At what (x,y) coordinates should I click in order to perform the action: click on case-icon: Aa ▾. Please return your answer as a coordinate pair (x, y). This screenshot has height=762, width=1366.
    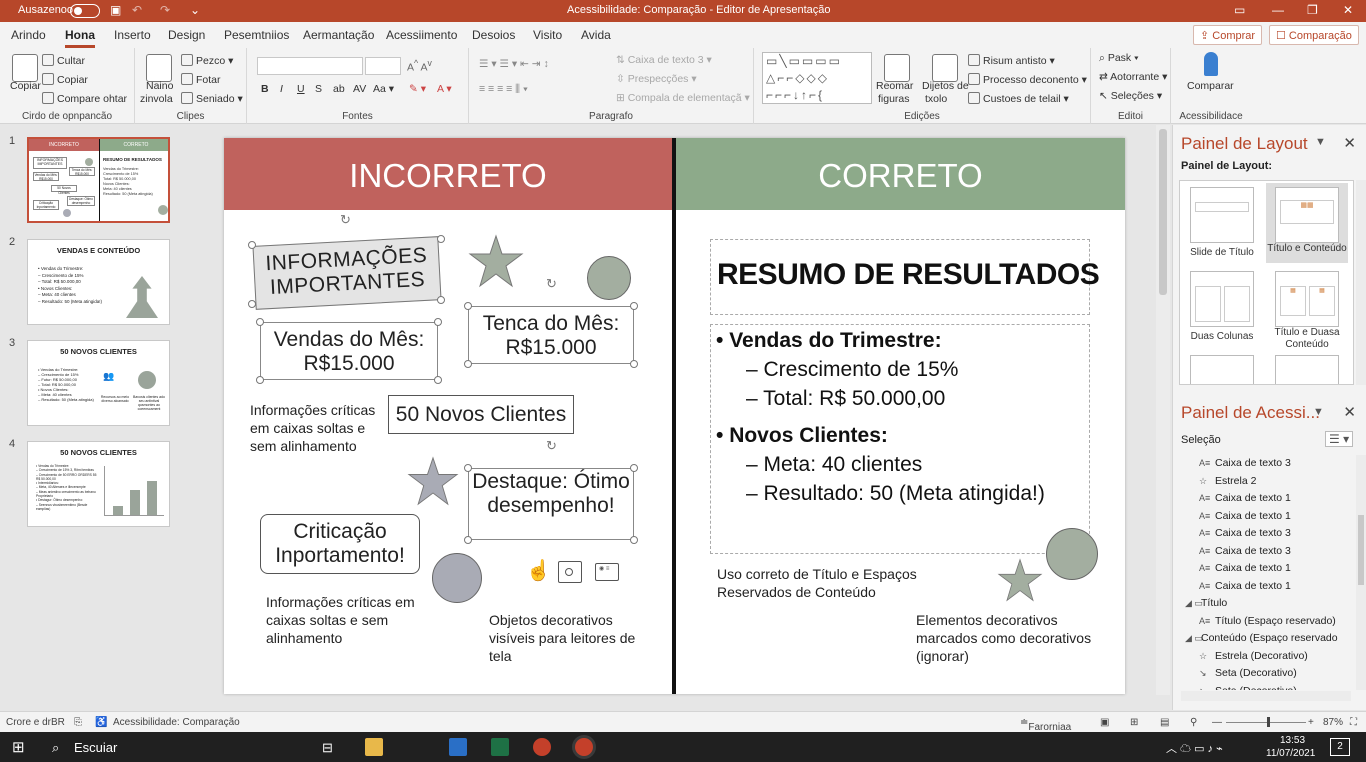
    Looking at the image, I should click on (383, 89).